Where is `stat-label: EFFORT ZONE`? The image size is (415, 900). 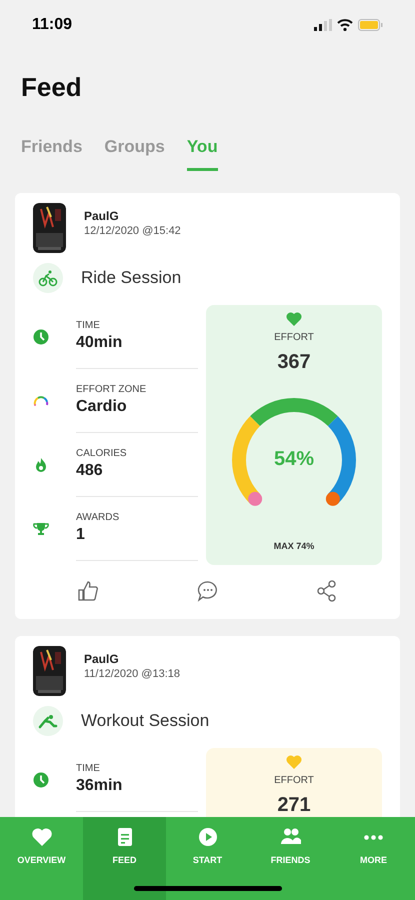 stat-label: EFFORT ZONE is located at coordinates (112, 389).